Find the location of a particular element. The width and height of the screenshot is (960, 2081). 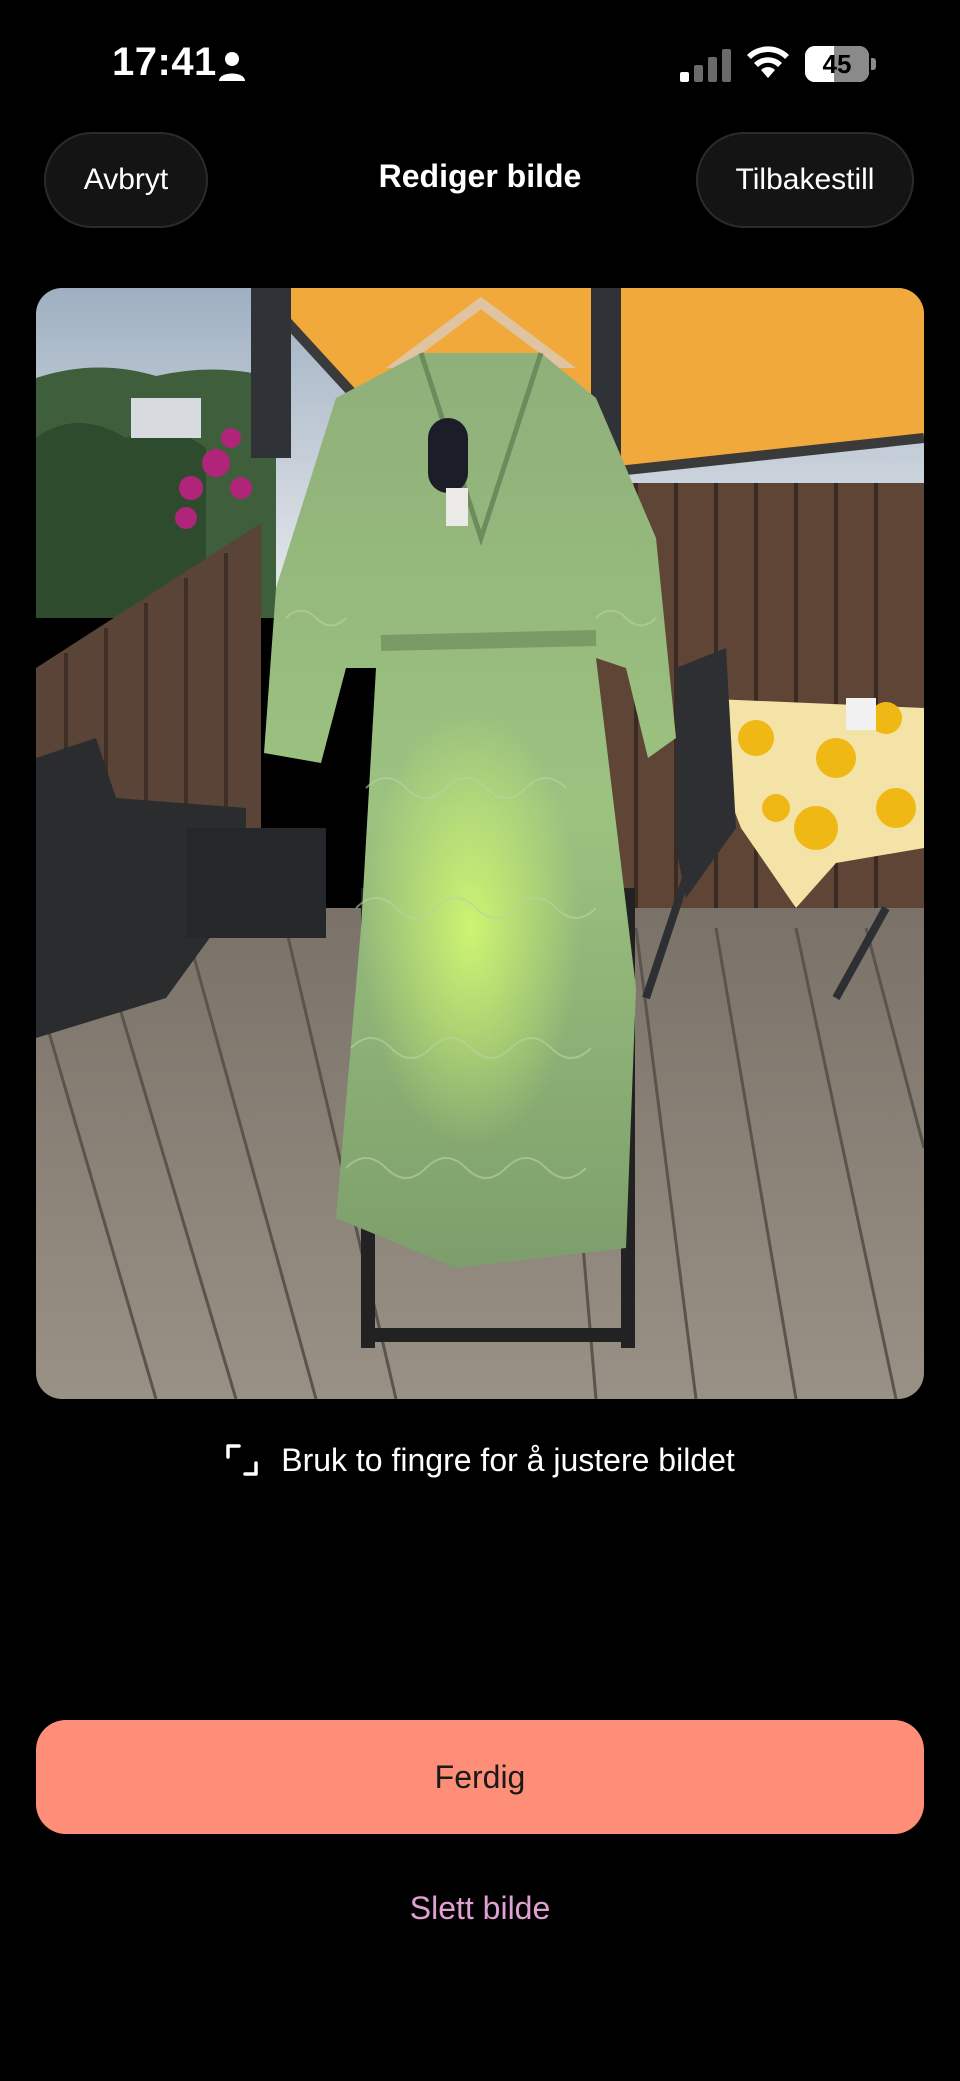

battery-percent: 45 is located at coordinates (837, 64).